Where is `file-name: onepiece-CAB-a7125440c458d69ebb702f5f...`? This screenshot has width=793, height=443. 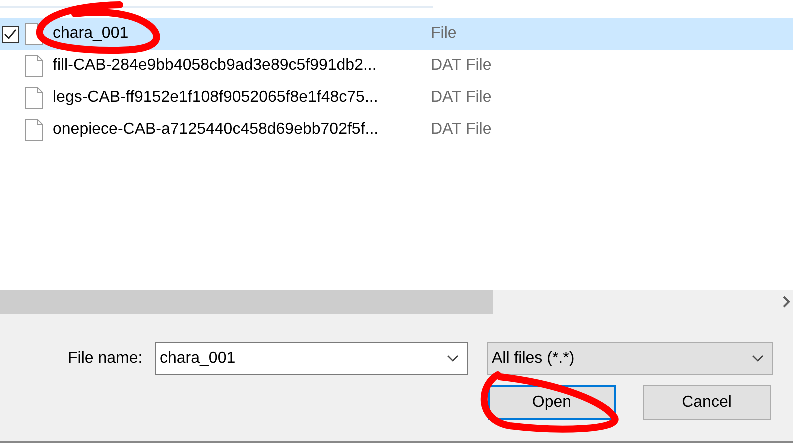 file-name: onepiece-CAB-a7125440c458d69ebb702f5f... is located at coordinates (216, 130).